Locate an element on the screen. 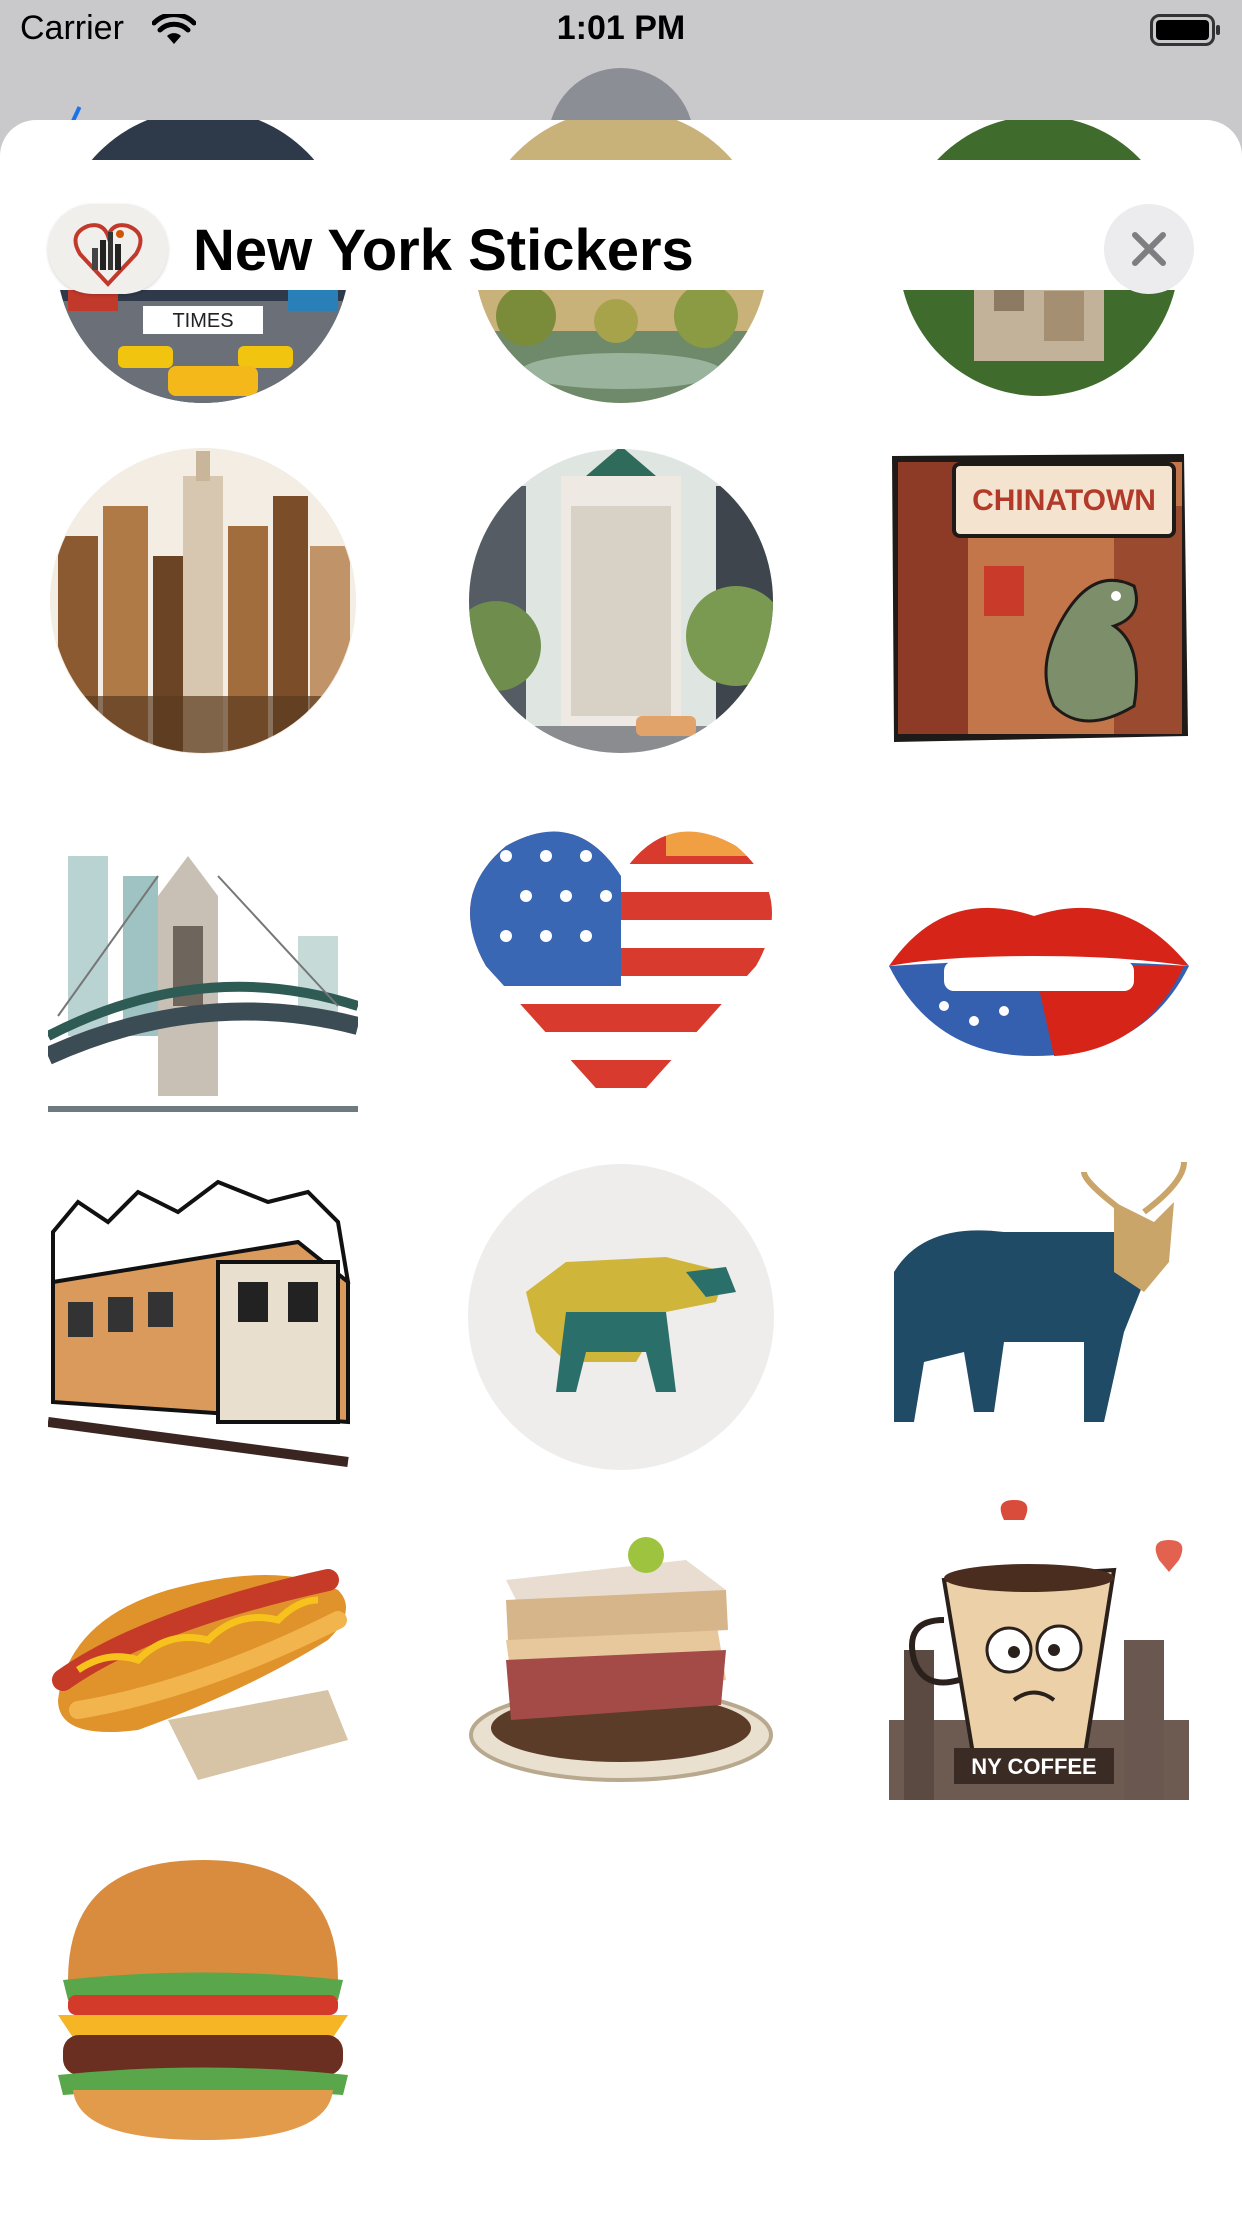 The width and height of the screenshot is (1242, 2240). app-icon is located at coordinates (108, 249).